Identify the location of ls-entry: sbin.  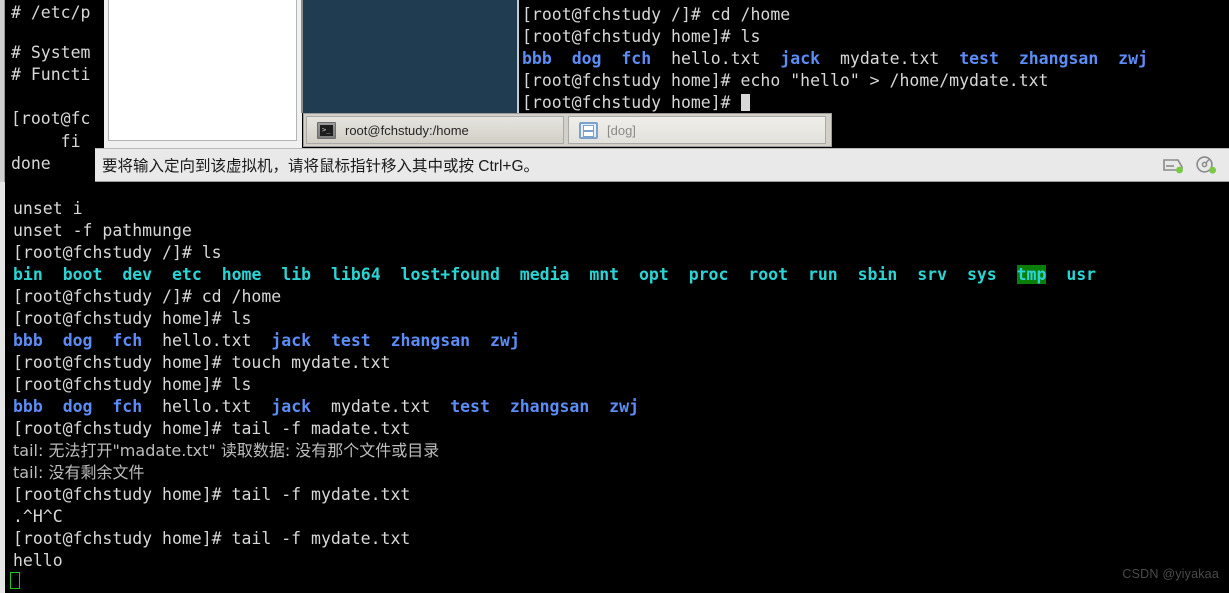
(878, 274).